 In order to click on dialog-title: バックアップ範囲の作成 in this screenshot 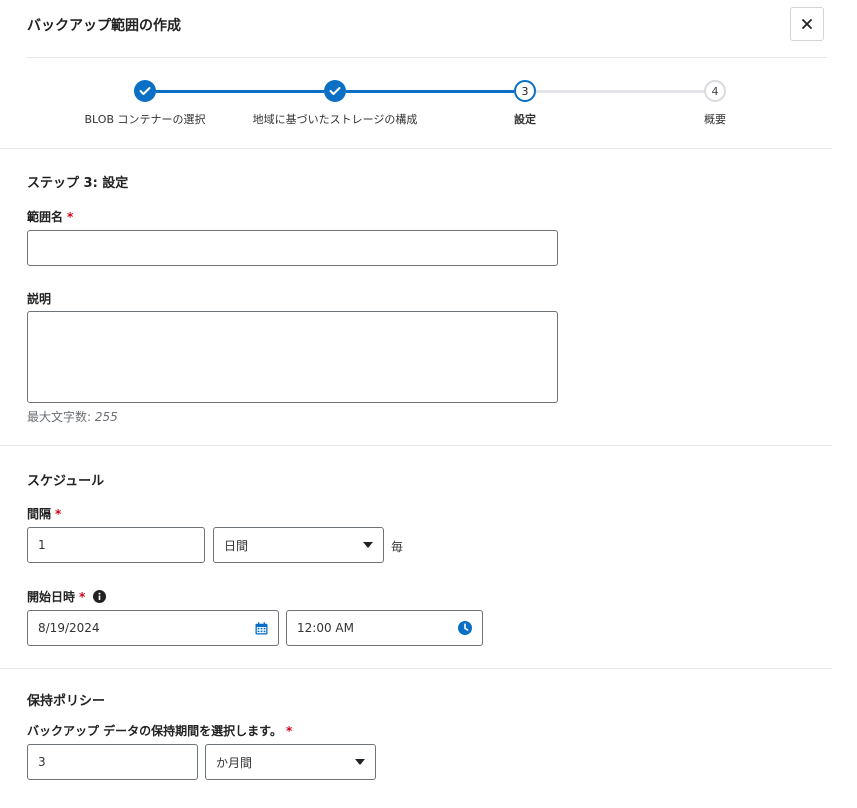, I will do `click(104, 26)`.